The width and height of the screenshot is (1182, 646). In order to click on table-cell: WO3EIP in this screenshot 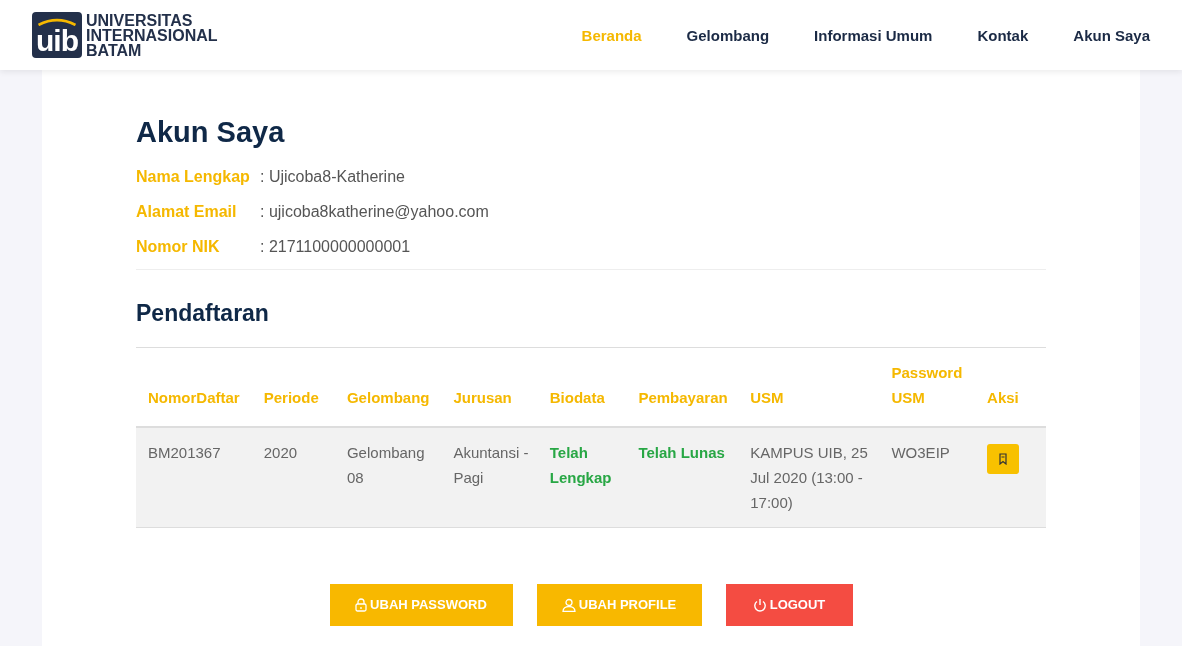, I will do `click(920, 452)`.